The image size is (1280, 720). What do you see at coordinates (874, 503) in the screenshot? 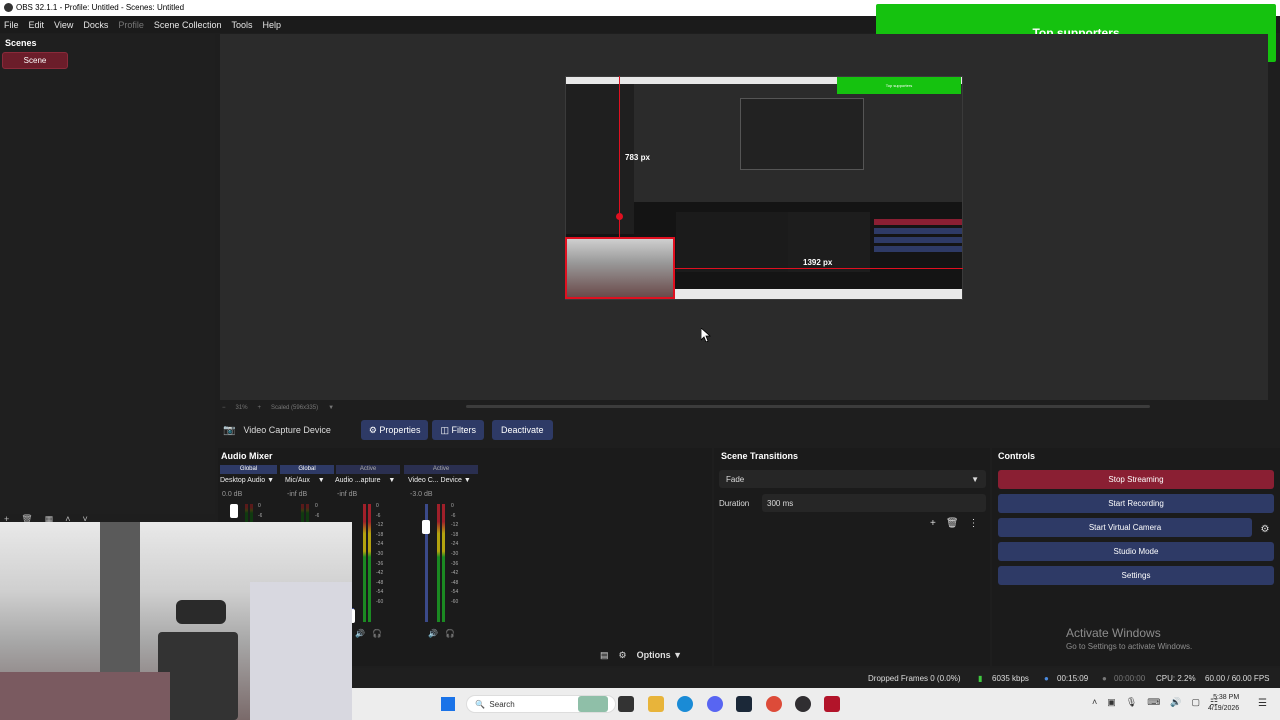
I see `duration-input: 300 ms` at bounding box center [874, 503].